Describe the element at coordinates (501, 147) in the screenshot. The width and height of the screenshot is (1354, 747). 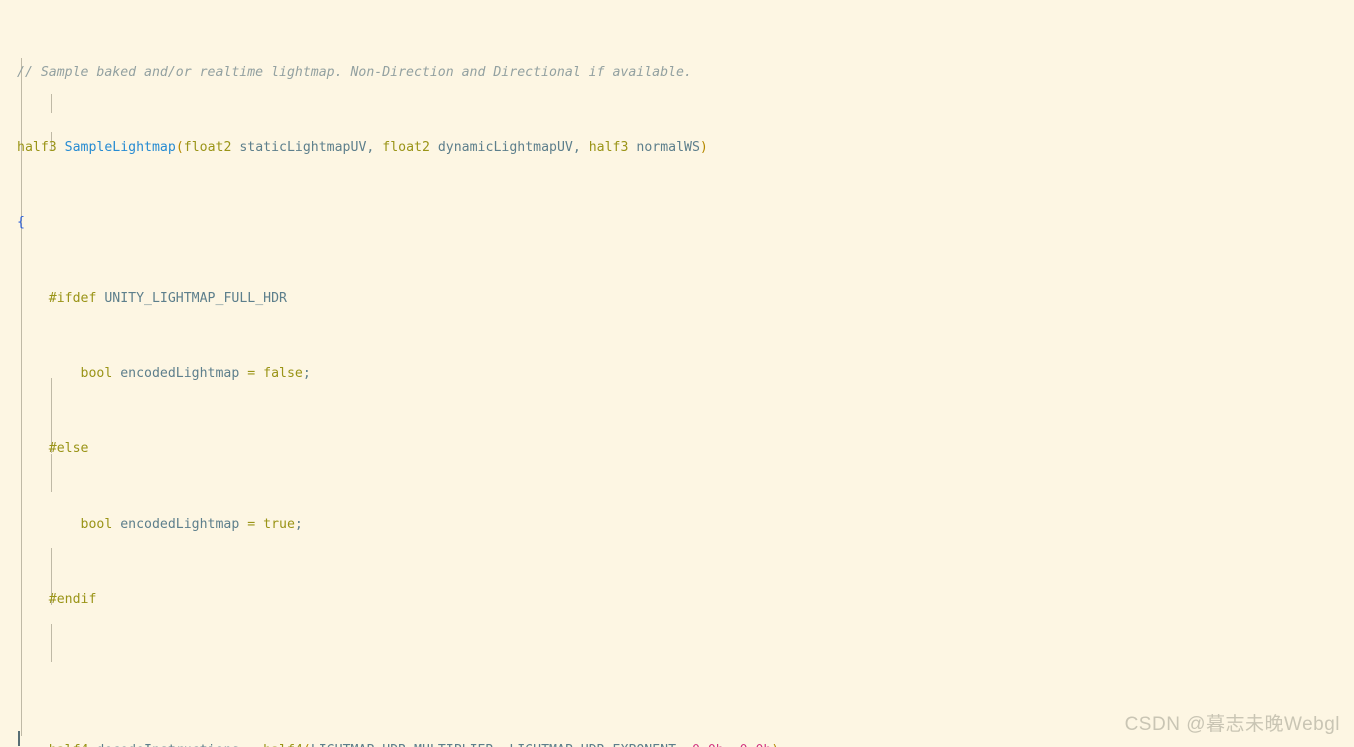
I see `code-token-identifier: dynamicLightmapUV` at that location.